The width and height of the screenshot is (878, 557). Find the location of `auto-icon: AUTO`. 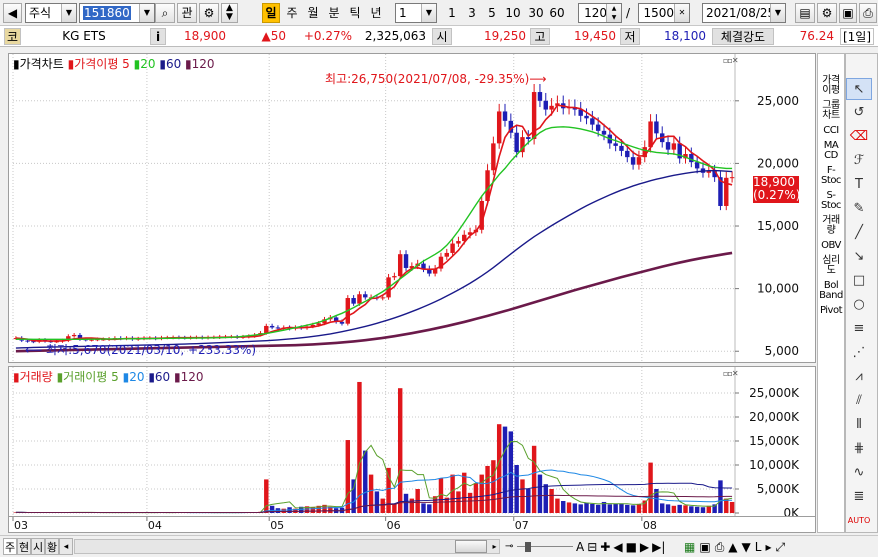

auto-icon: AUTO is located at coordinates (859, 521).